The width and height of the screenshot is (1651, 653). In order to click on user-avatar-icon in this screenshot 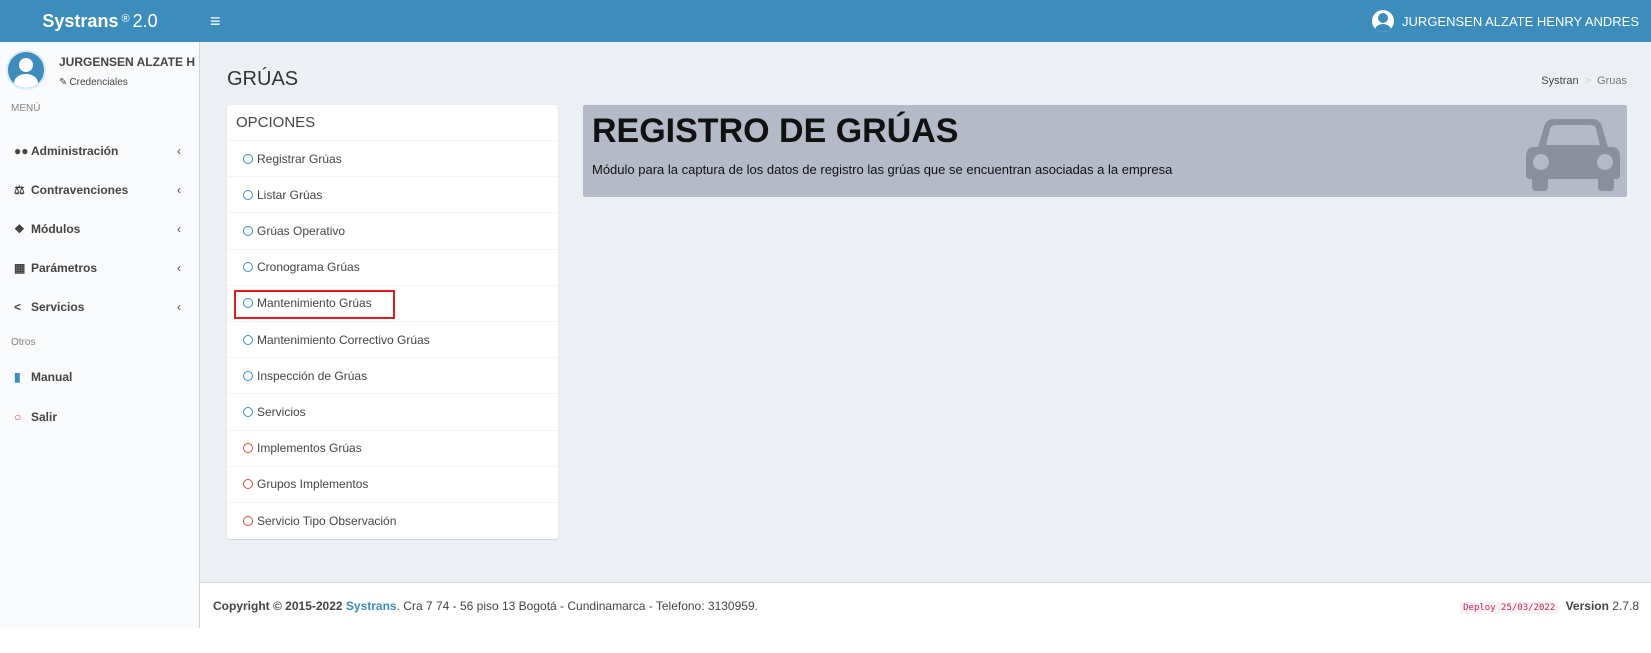, I will do `click(1383, 21)`.